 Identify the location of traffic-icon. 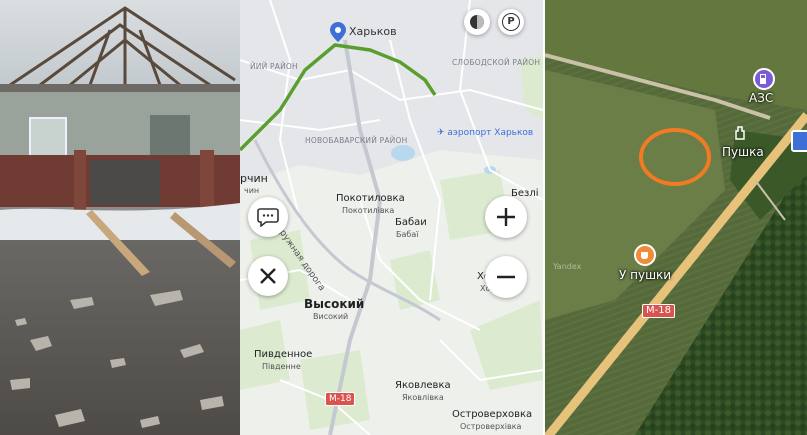
(477, 22).